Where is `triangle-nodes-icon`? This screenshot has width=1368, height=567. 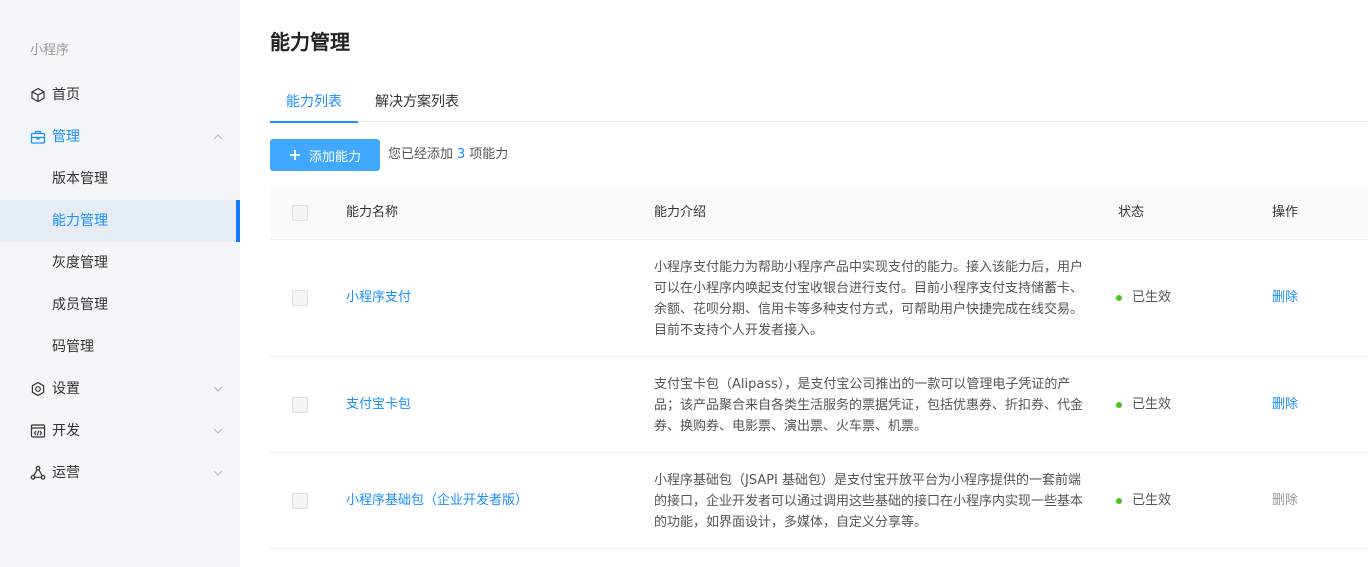
triangle-nodes-icon is located at coordinates (38, 473).